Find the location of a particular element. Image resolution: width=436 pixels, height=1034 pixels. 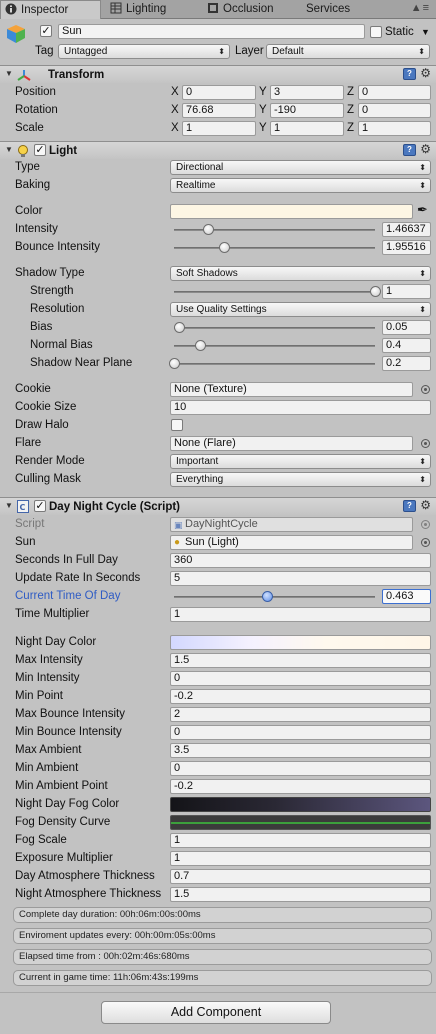

intensity-slider-knob is located at coordinates (208, 229).